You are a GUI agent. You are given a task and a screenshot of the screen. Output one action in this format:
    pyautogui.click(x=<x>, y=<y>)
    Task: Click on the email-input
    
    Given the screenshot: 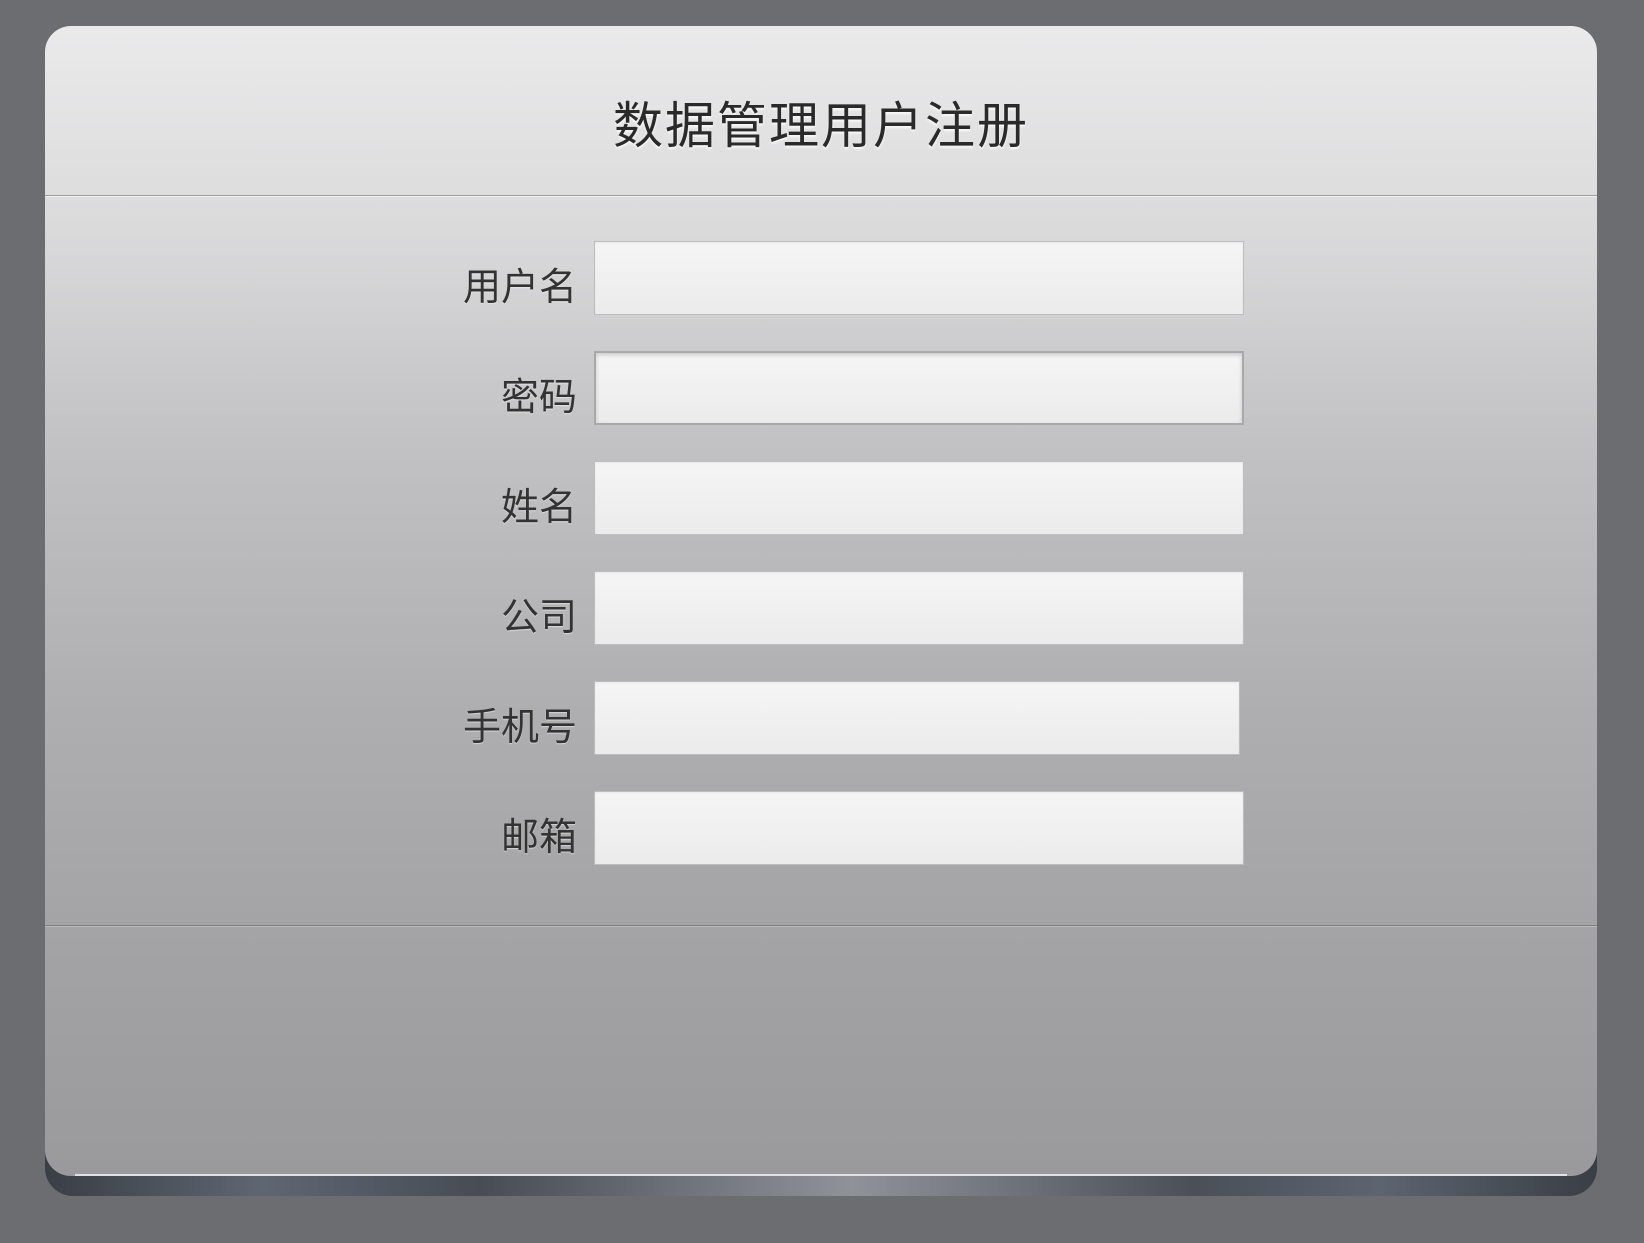 What is the action you would take?
    pyautogui.click(x=919, y=828)
    